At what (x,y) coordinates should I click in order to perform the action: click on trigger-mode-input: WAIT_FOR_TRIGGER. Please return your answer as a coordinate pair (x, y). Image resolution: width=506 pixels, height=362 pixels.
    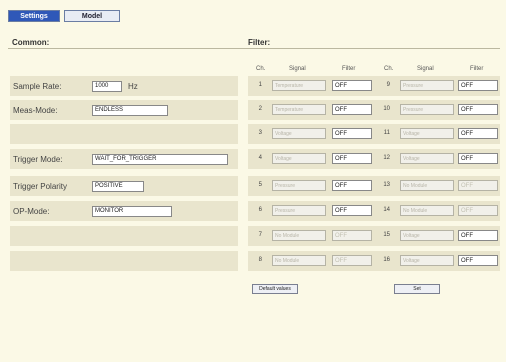
    Looking at the image, I should click on (160, 159).